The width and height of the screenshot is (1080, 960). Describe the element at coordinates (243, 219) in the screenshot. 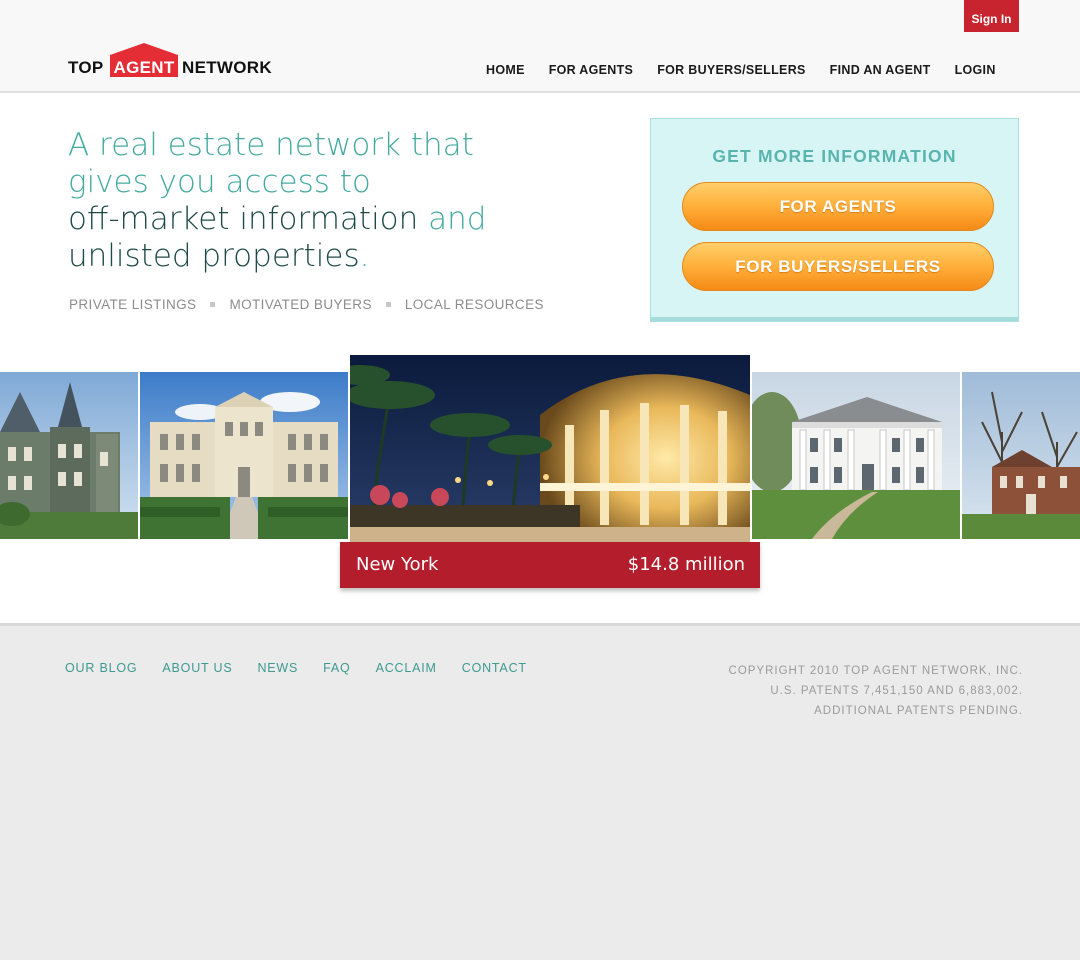

I see `headline-off-market: off-market information` at that location.